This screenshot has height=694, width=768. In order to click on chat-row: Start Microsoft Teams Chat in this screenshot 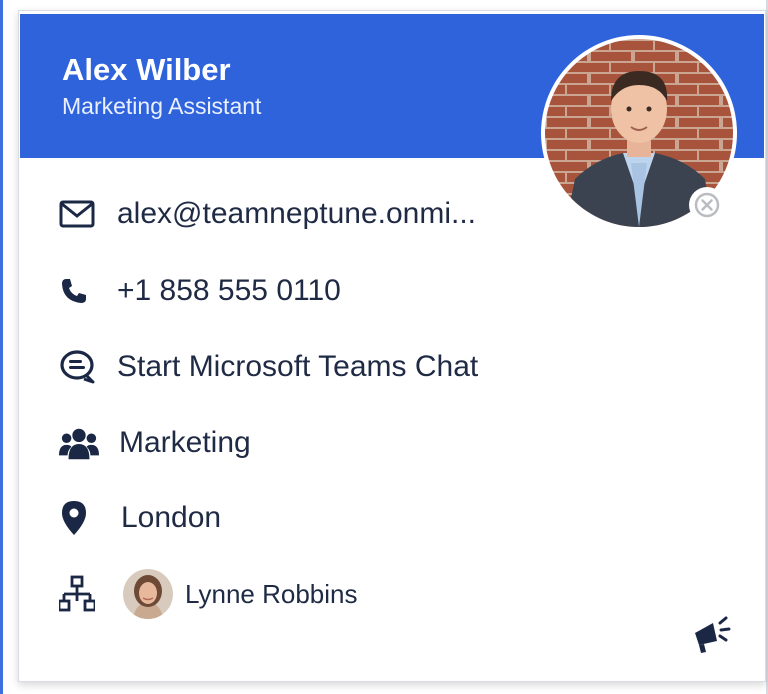, I will do `click(268, 367)`.